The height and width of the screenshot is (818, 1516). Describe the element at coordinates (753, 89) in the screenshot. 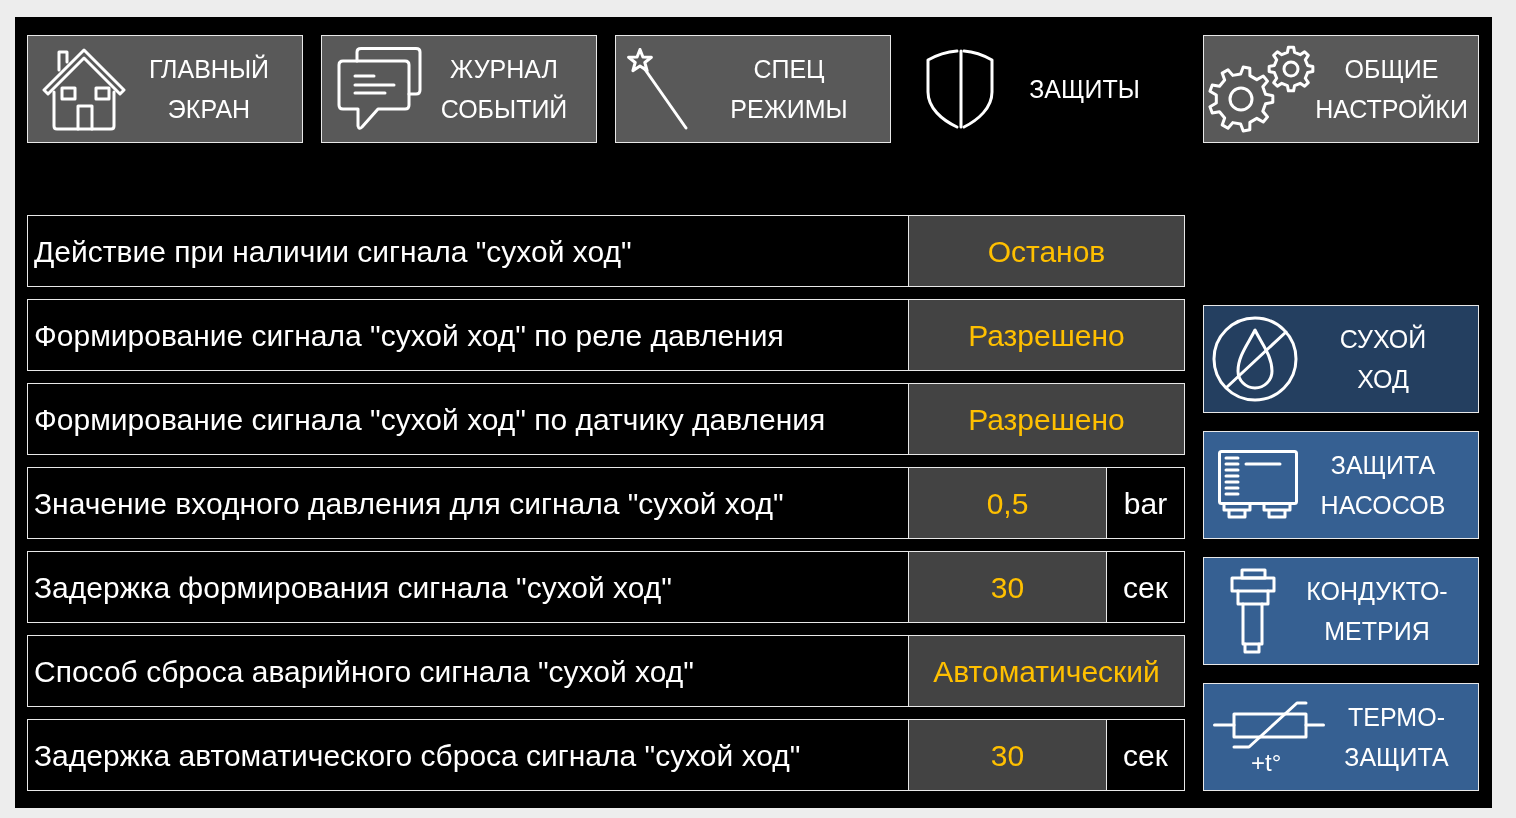

I see `nav-tab: СПЕЦ РЕЖИМЫ` at that location.